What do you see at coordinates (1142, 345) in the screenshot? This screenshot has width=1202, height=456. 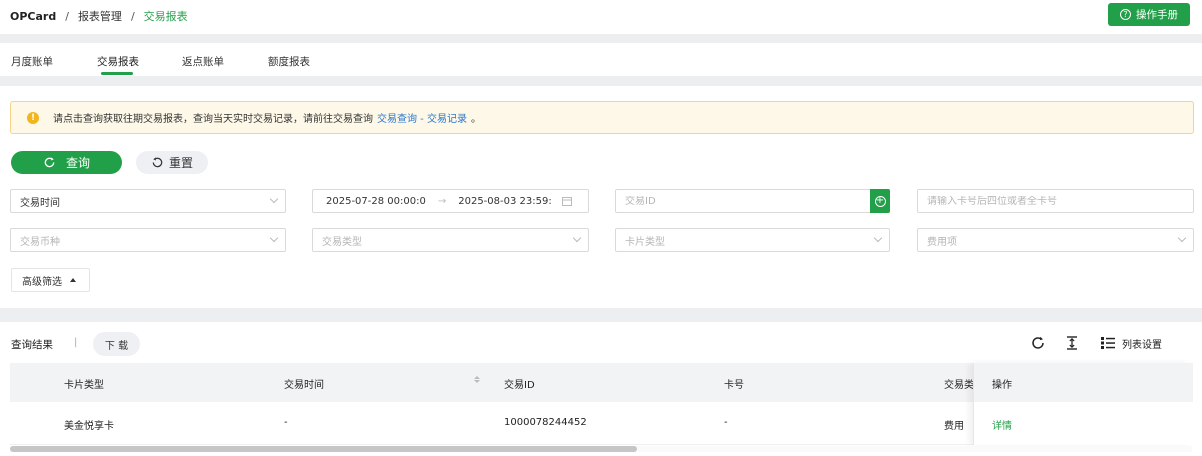 I see `column-settings-label: 列表设置` at bounding box center [1142, 345].